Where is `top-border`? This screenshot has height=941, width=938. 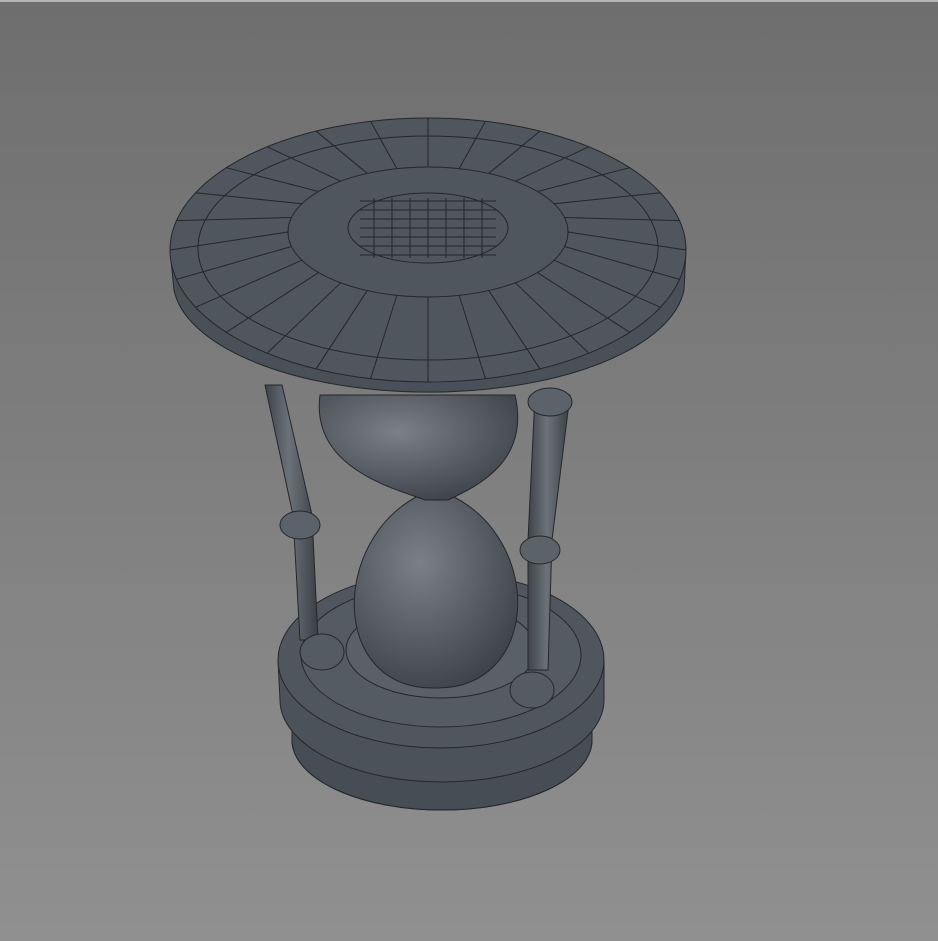
top-border is located at coordinates (469, 1).